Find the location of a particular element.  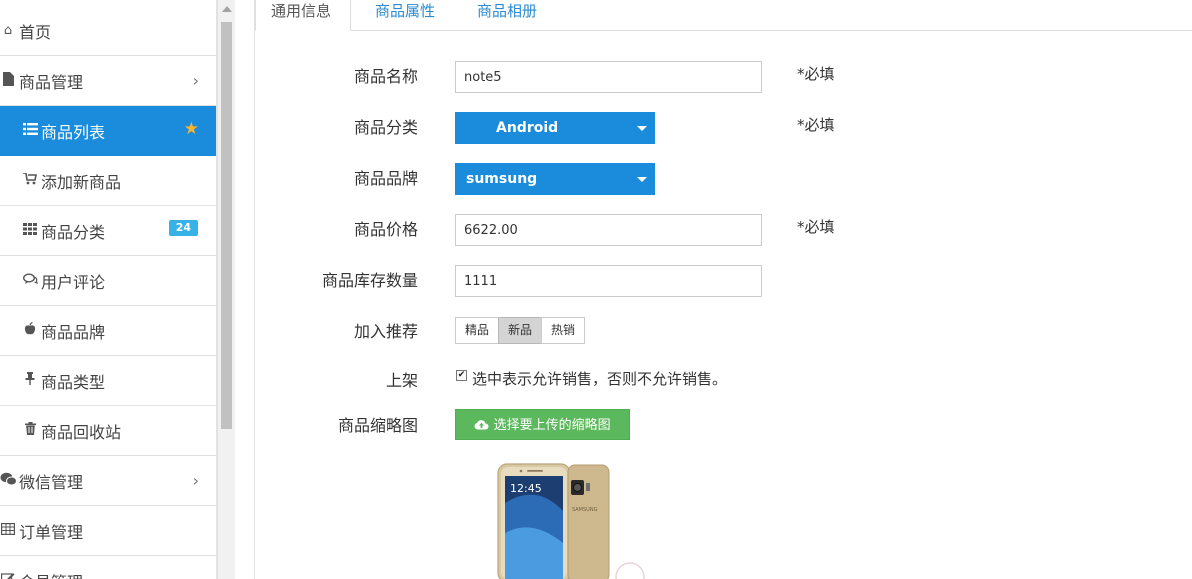

sidebar-item-label: 商品回收站 is located at coordinates (81, 432).